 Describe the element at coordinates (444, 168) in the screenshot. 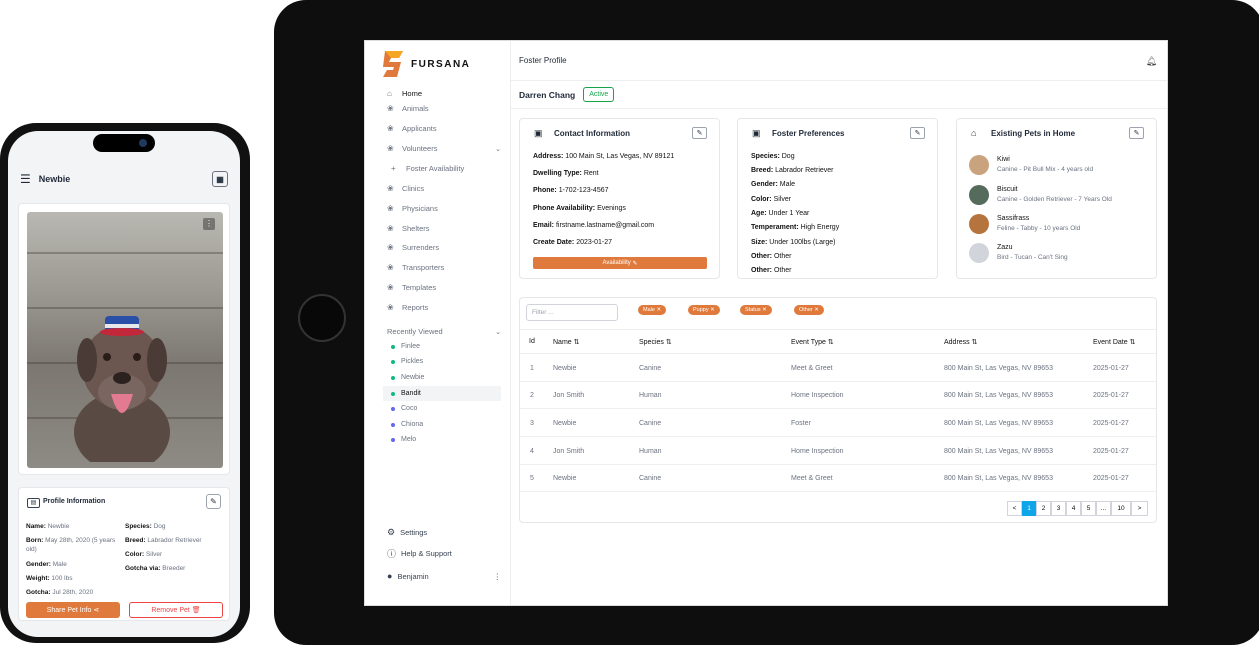

I see `nav-item-foster-availability: + Foster Availability` at that location.